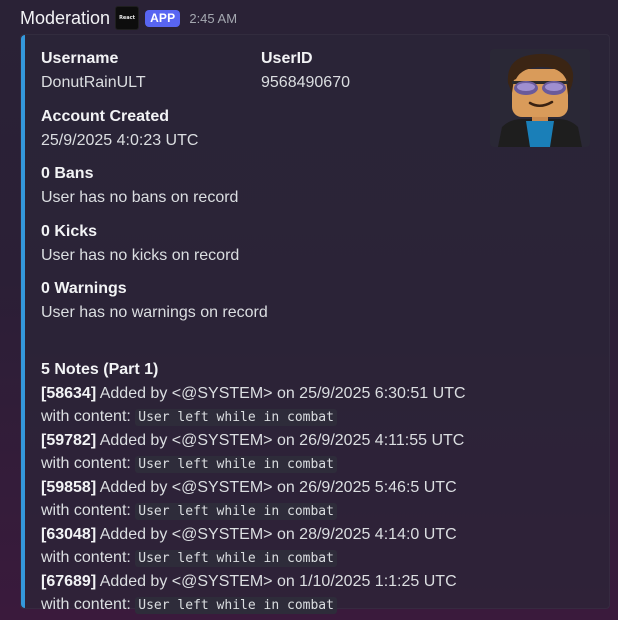 The height and width of the screenshot is (620, 618). I want to click on embed-accent-bar, so click(23, 321).